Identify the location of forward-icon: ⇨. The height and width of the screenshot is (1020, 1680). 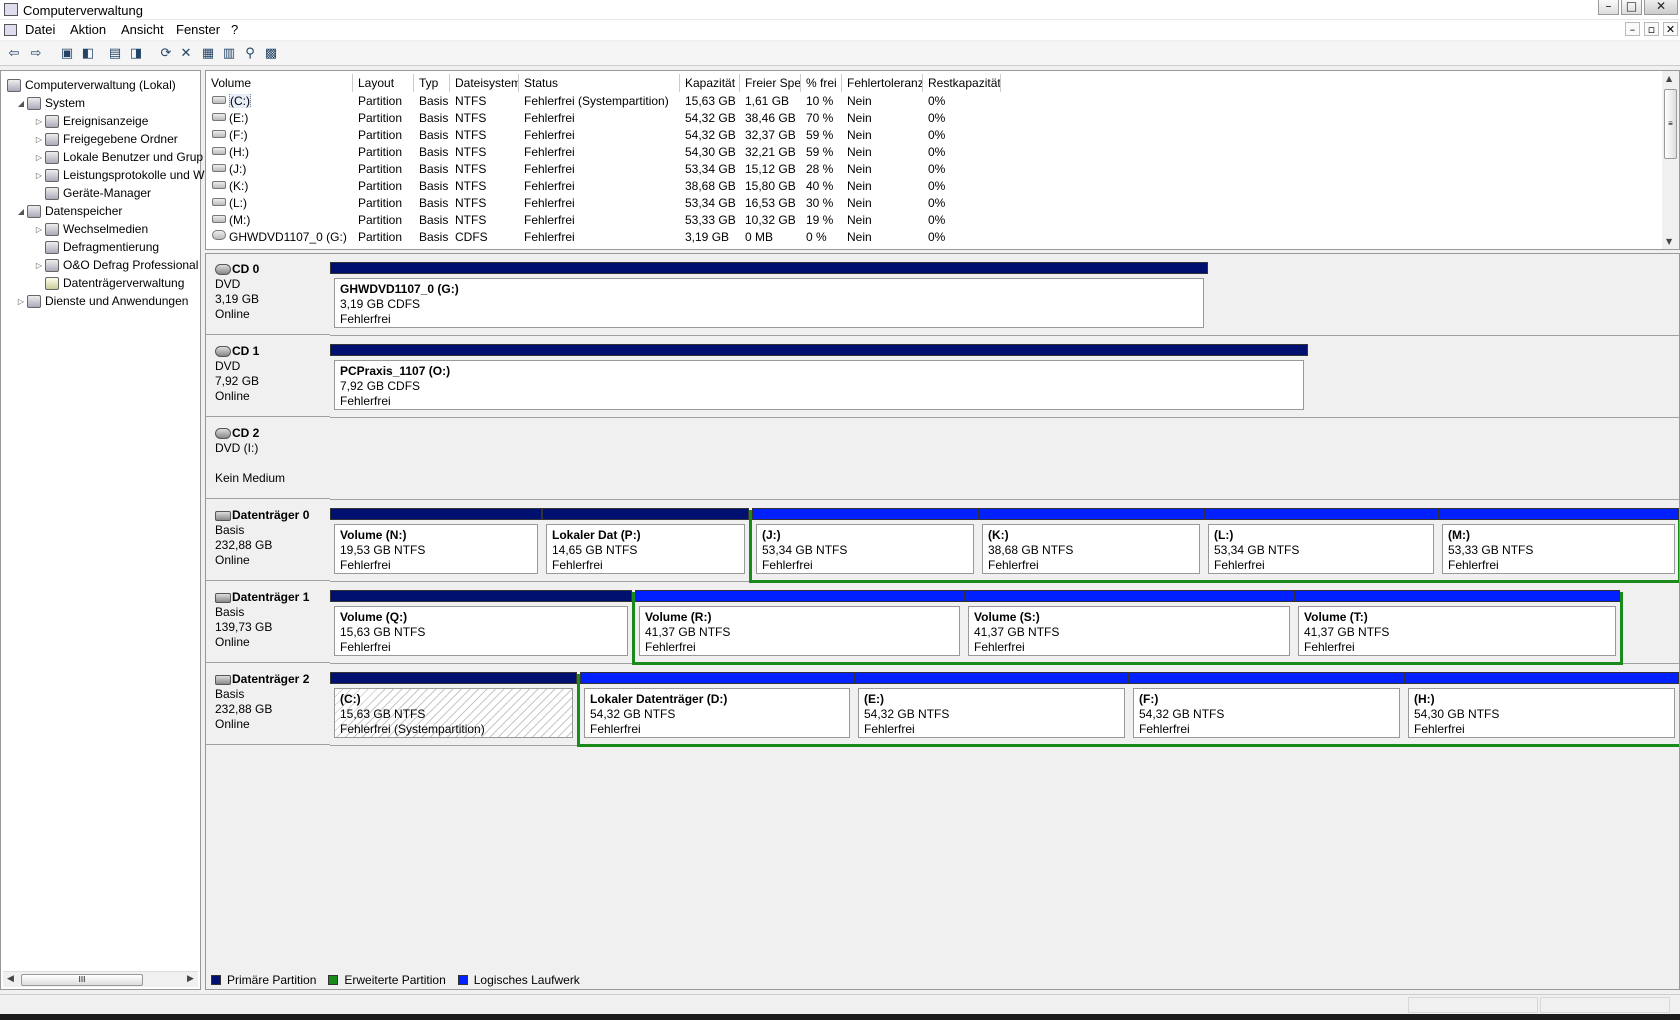
(36, 54).